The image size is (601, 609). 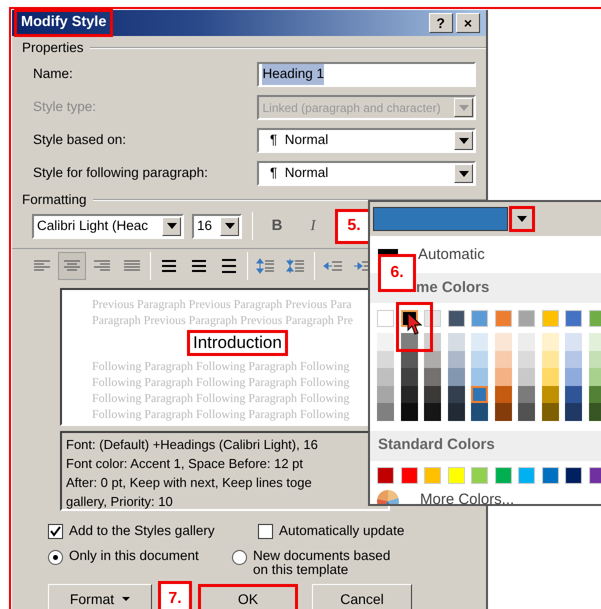 I want to click on bold-button: B, so click(x=277, y=226).